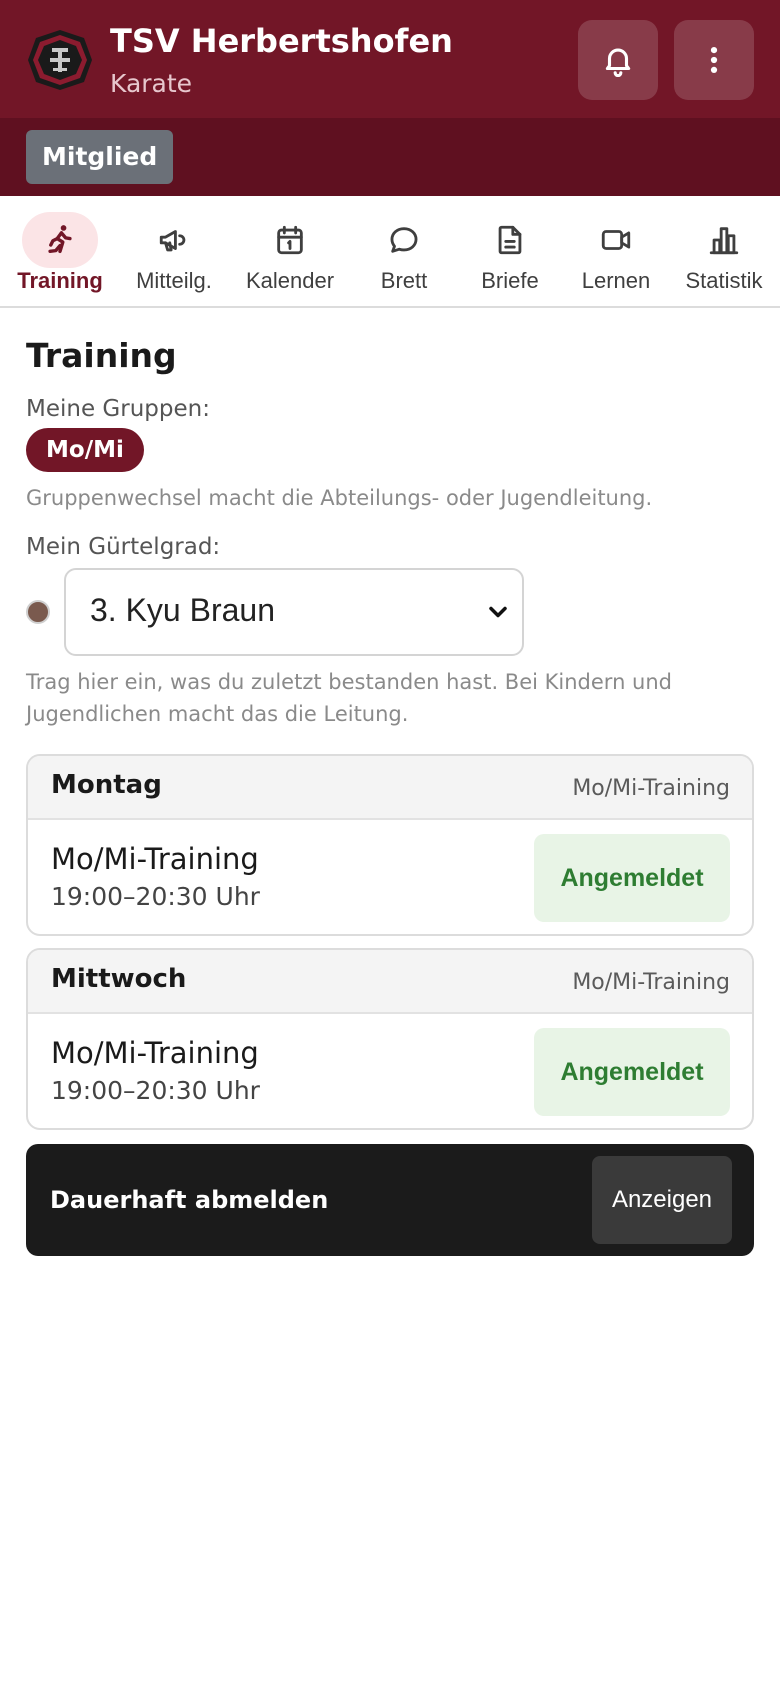 The height and width of the screenshot is (1688, 780). Describe the element at coordinates (119, 979) in the screenshot. I see `session-day: Mittwoch` at that location.